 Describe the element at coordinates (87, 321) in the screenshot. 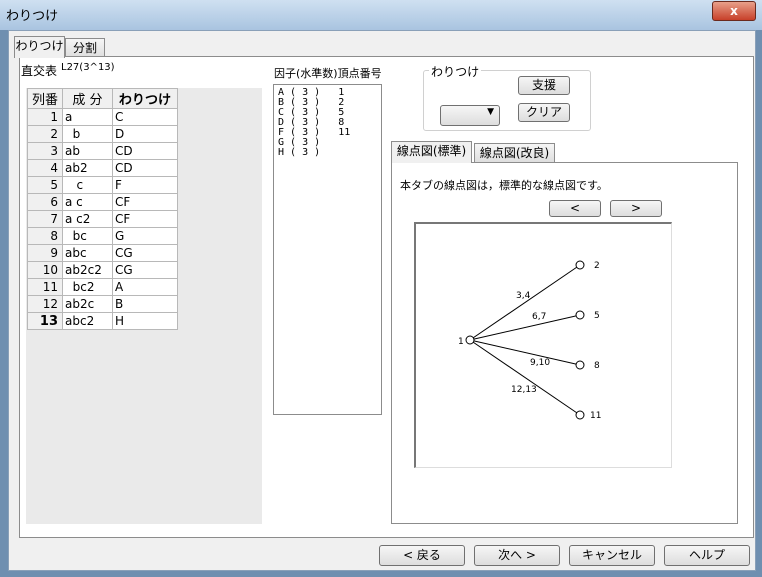

I see `row-component: abc2` at that location.